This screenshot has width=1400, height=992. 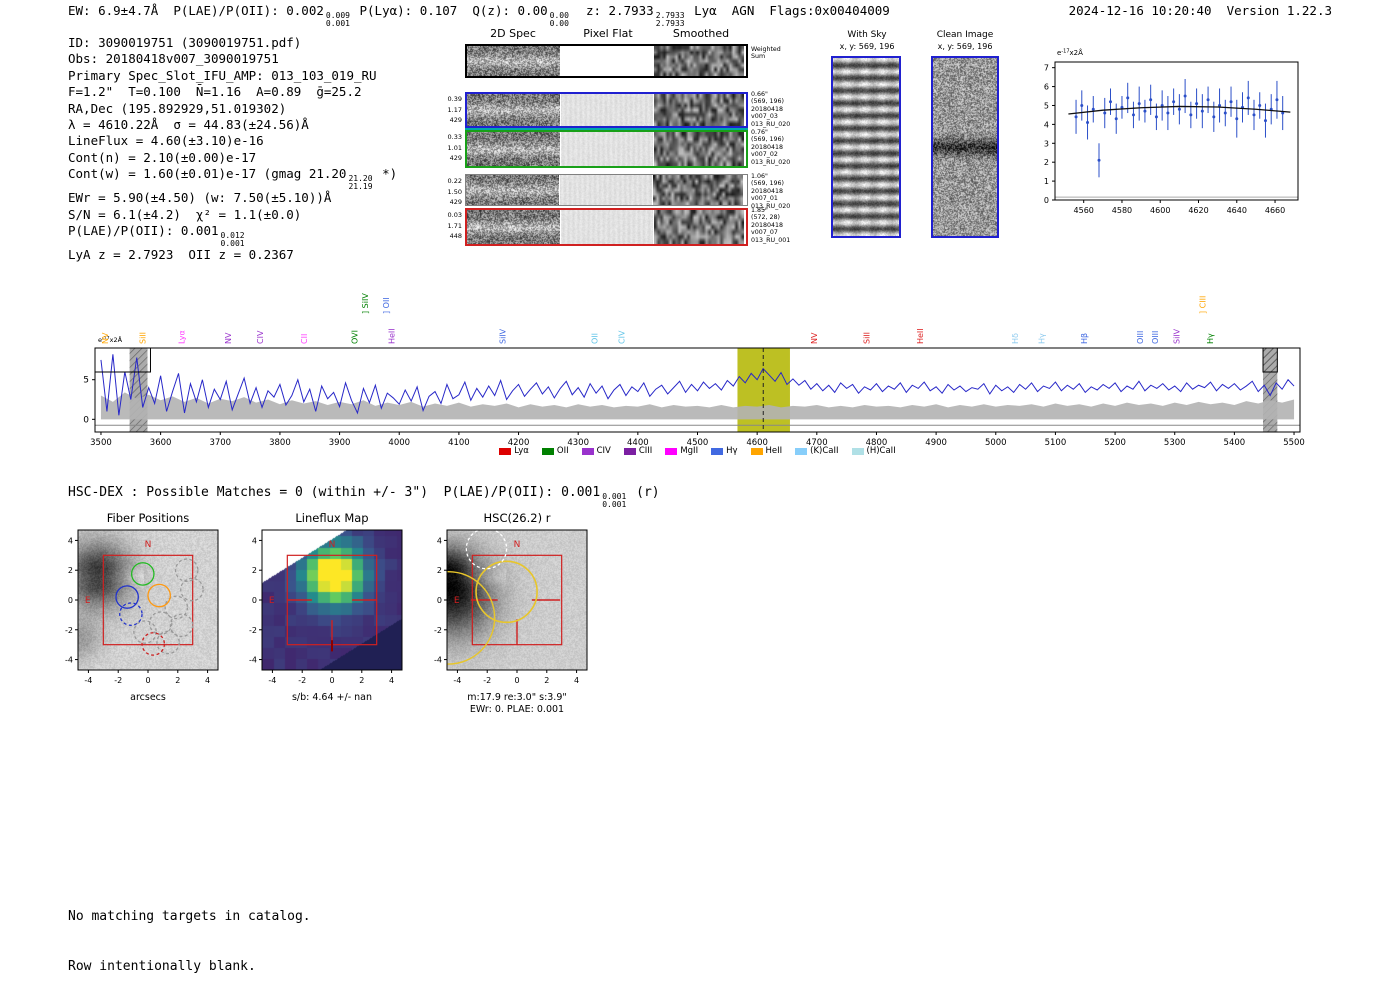 I want to click on info-line: F=1.2" T=0.100 N̄=1.16 A=0.89 ḡ=25.2, so click(x=215, y=92).